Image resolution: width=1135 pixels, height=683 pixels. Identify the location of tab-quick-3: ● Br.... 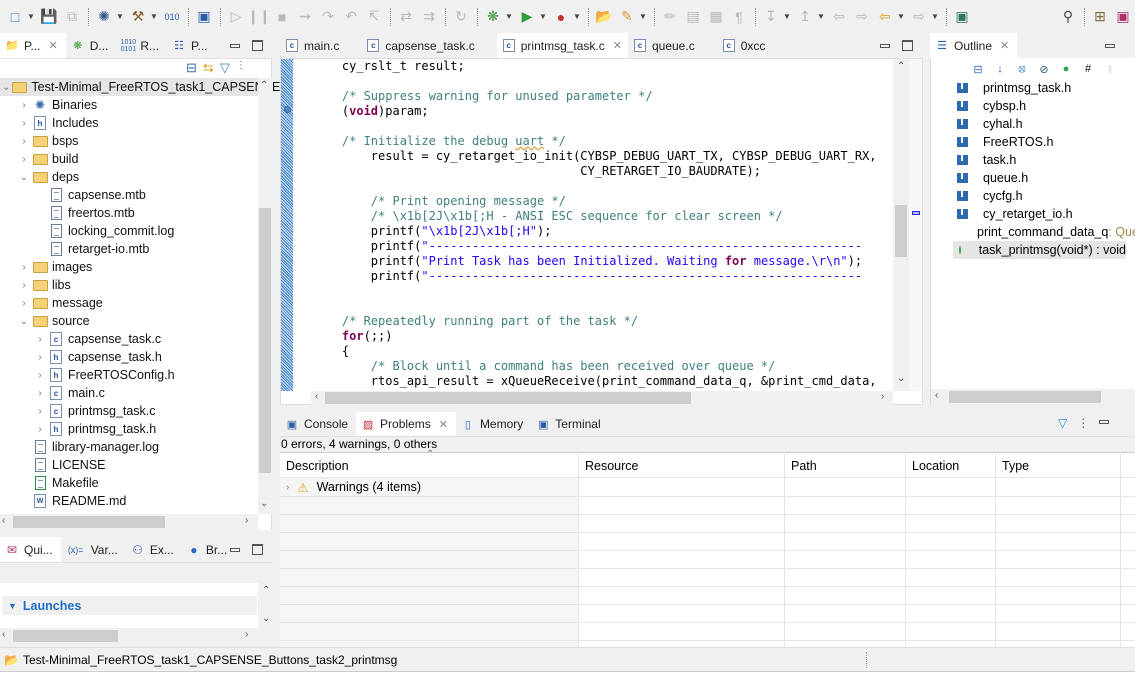
(208, 549).